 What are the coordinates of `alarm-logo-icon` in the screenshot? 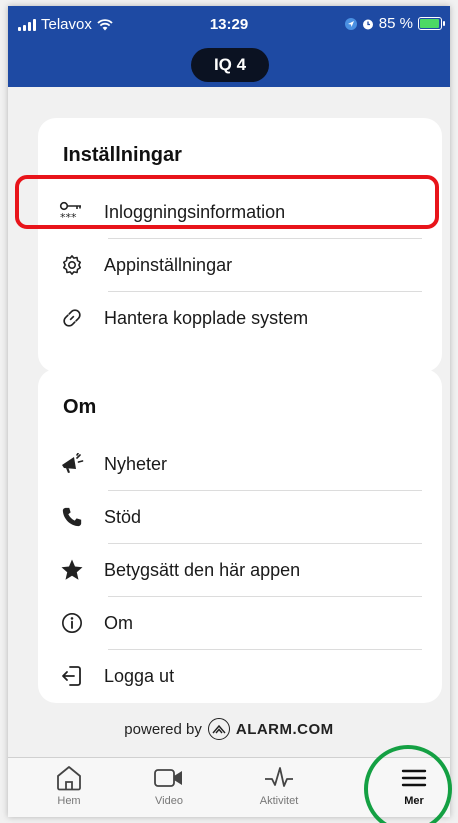 It's located at (218, 729).